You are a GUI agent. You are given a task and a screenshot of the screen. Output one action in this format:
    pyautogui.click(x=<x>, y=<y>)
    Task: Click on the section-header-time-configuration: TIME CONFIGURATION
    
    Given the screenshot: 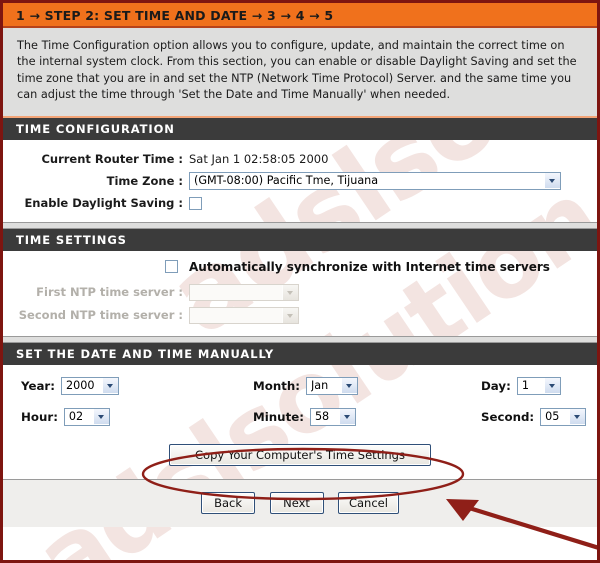 What is the action you would take?
    pyautogui.click(x=300, y=128)
    